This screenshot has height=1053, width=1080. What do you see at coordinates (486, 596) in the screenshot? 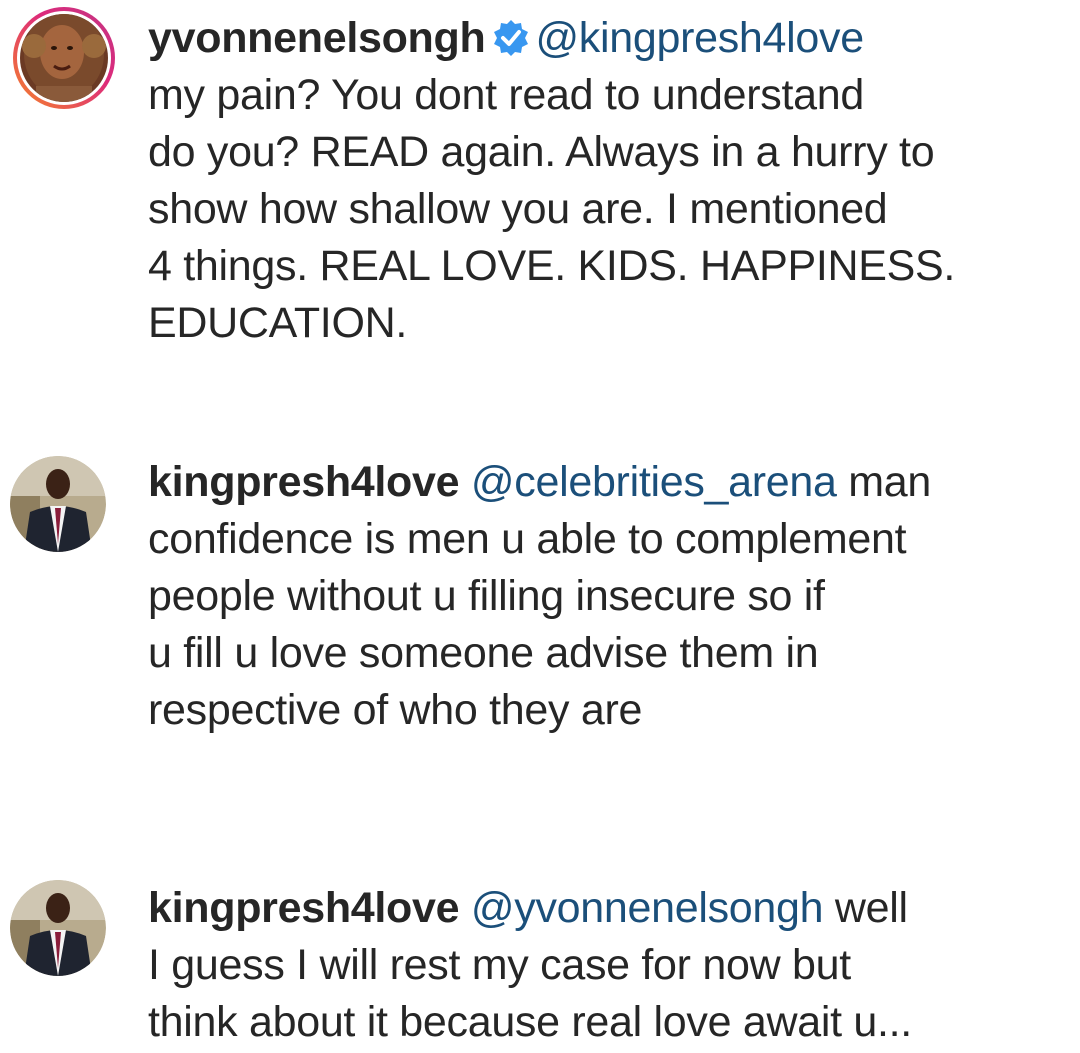
I see `comment-line: people without u filling insecure so if` at bounding box center [486, 596].